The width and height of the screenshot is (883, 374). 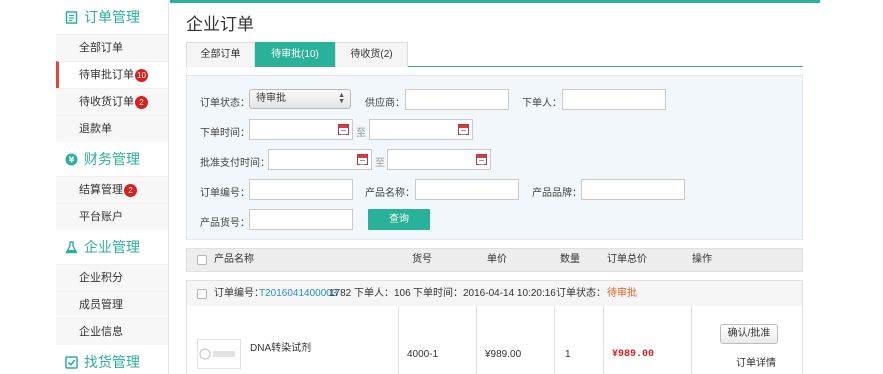 I want to click on document-icon, so click(x=71, y=17).